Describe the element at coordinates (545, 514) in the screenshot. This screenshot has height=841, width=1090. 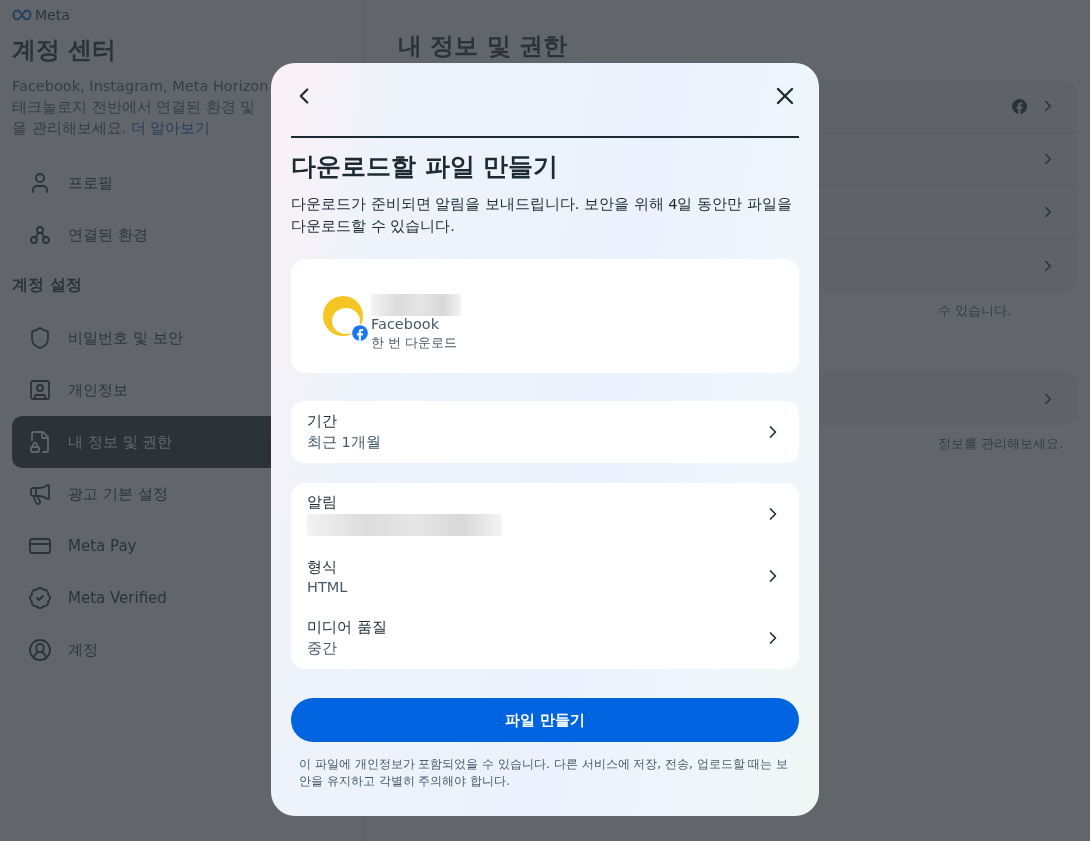
I see `option-row: 알림` at that location.